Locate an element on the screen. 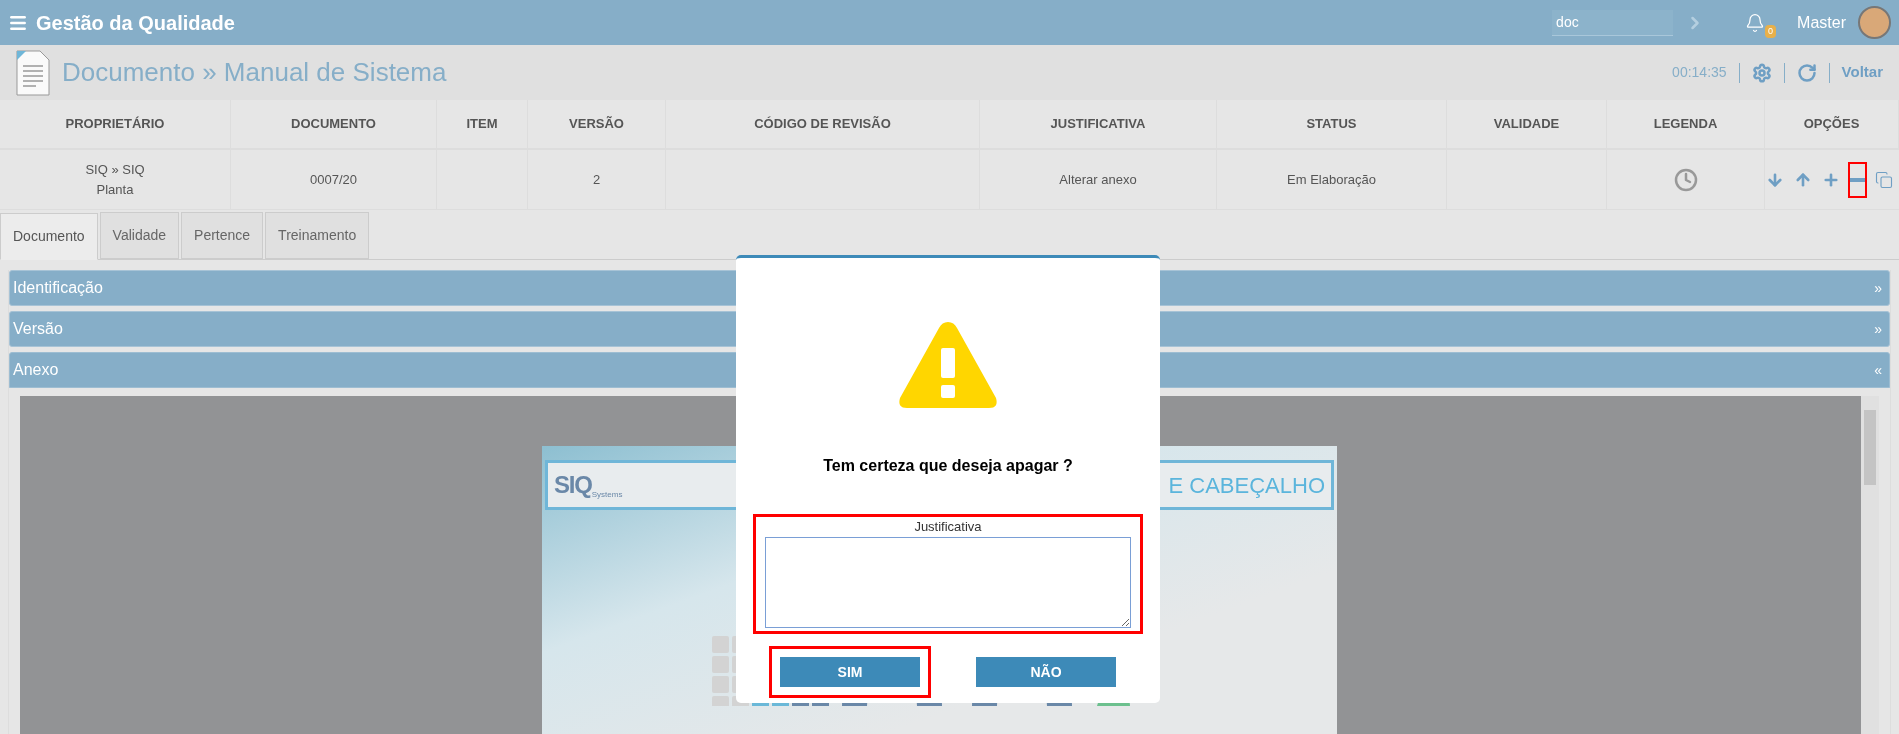  document-icon is located at coordinates (33, 72).